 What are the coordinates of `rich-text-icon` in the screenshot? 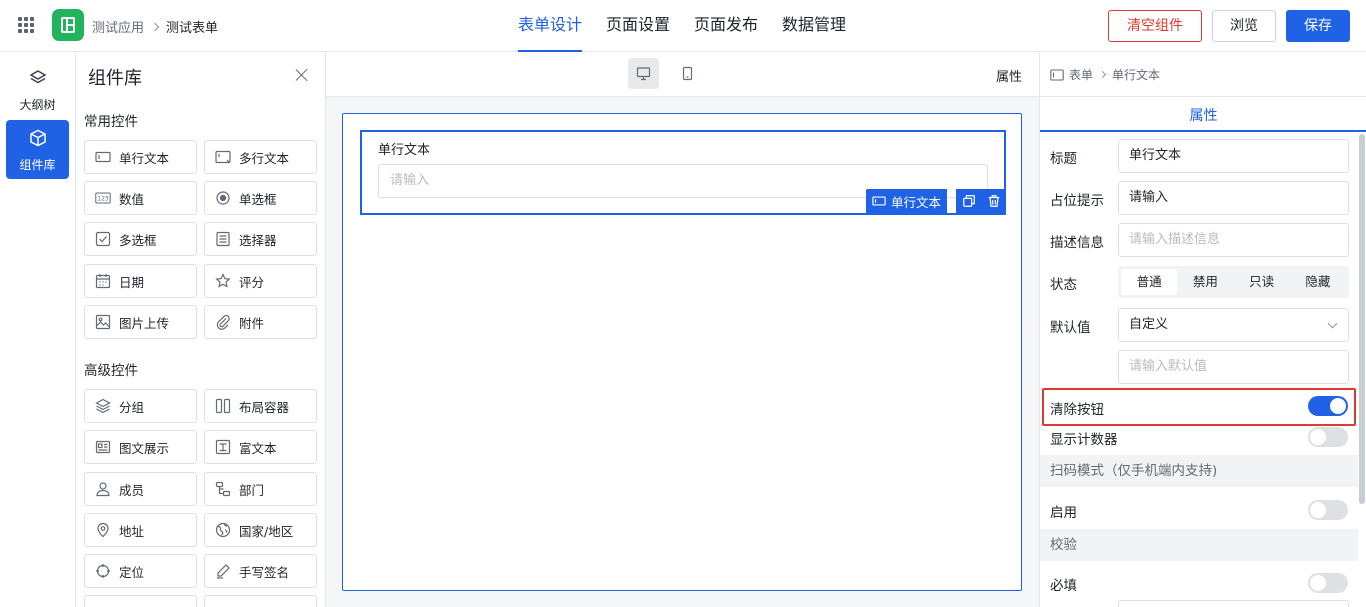 It's located at (223, 447).